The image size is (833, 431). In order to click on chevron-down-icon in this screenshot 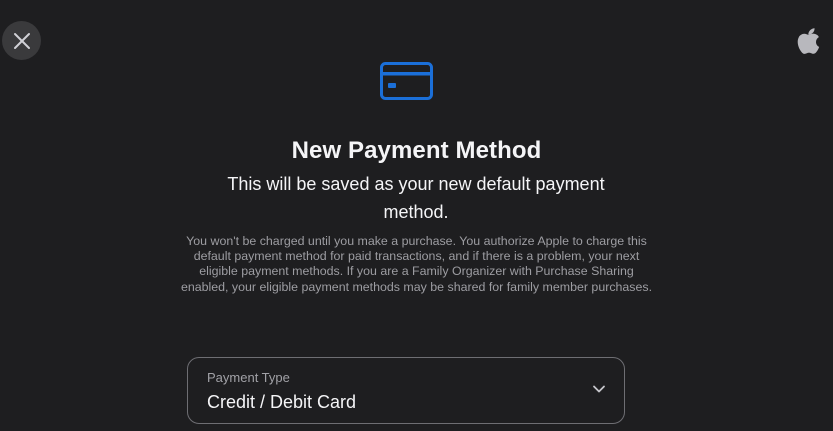, I will do `click(599, 389)`.